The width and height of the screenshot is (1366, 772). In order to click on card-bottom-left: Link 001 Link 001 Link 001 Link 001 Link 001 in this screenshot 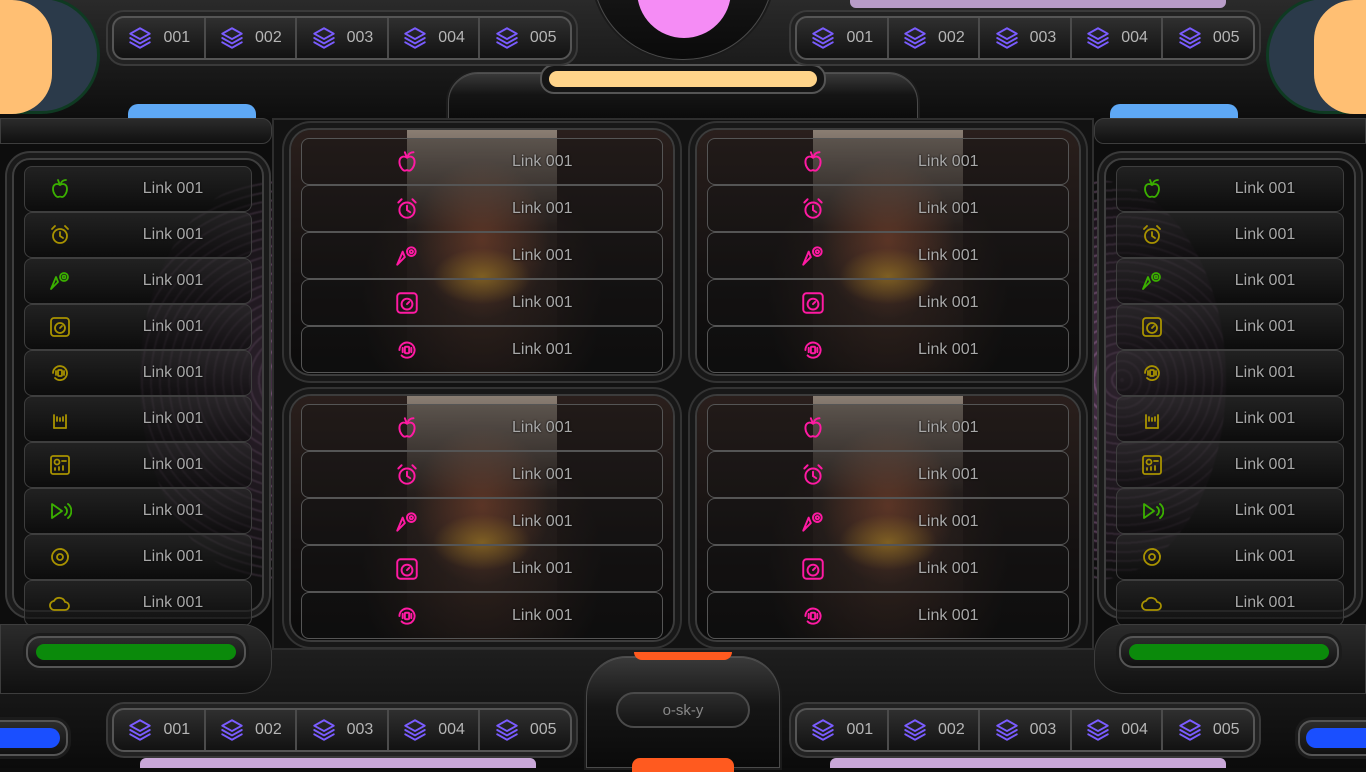, I will do `click(482, 518)`.